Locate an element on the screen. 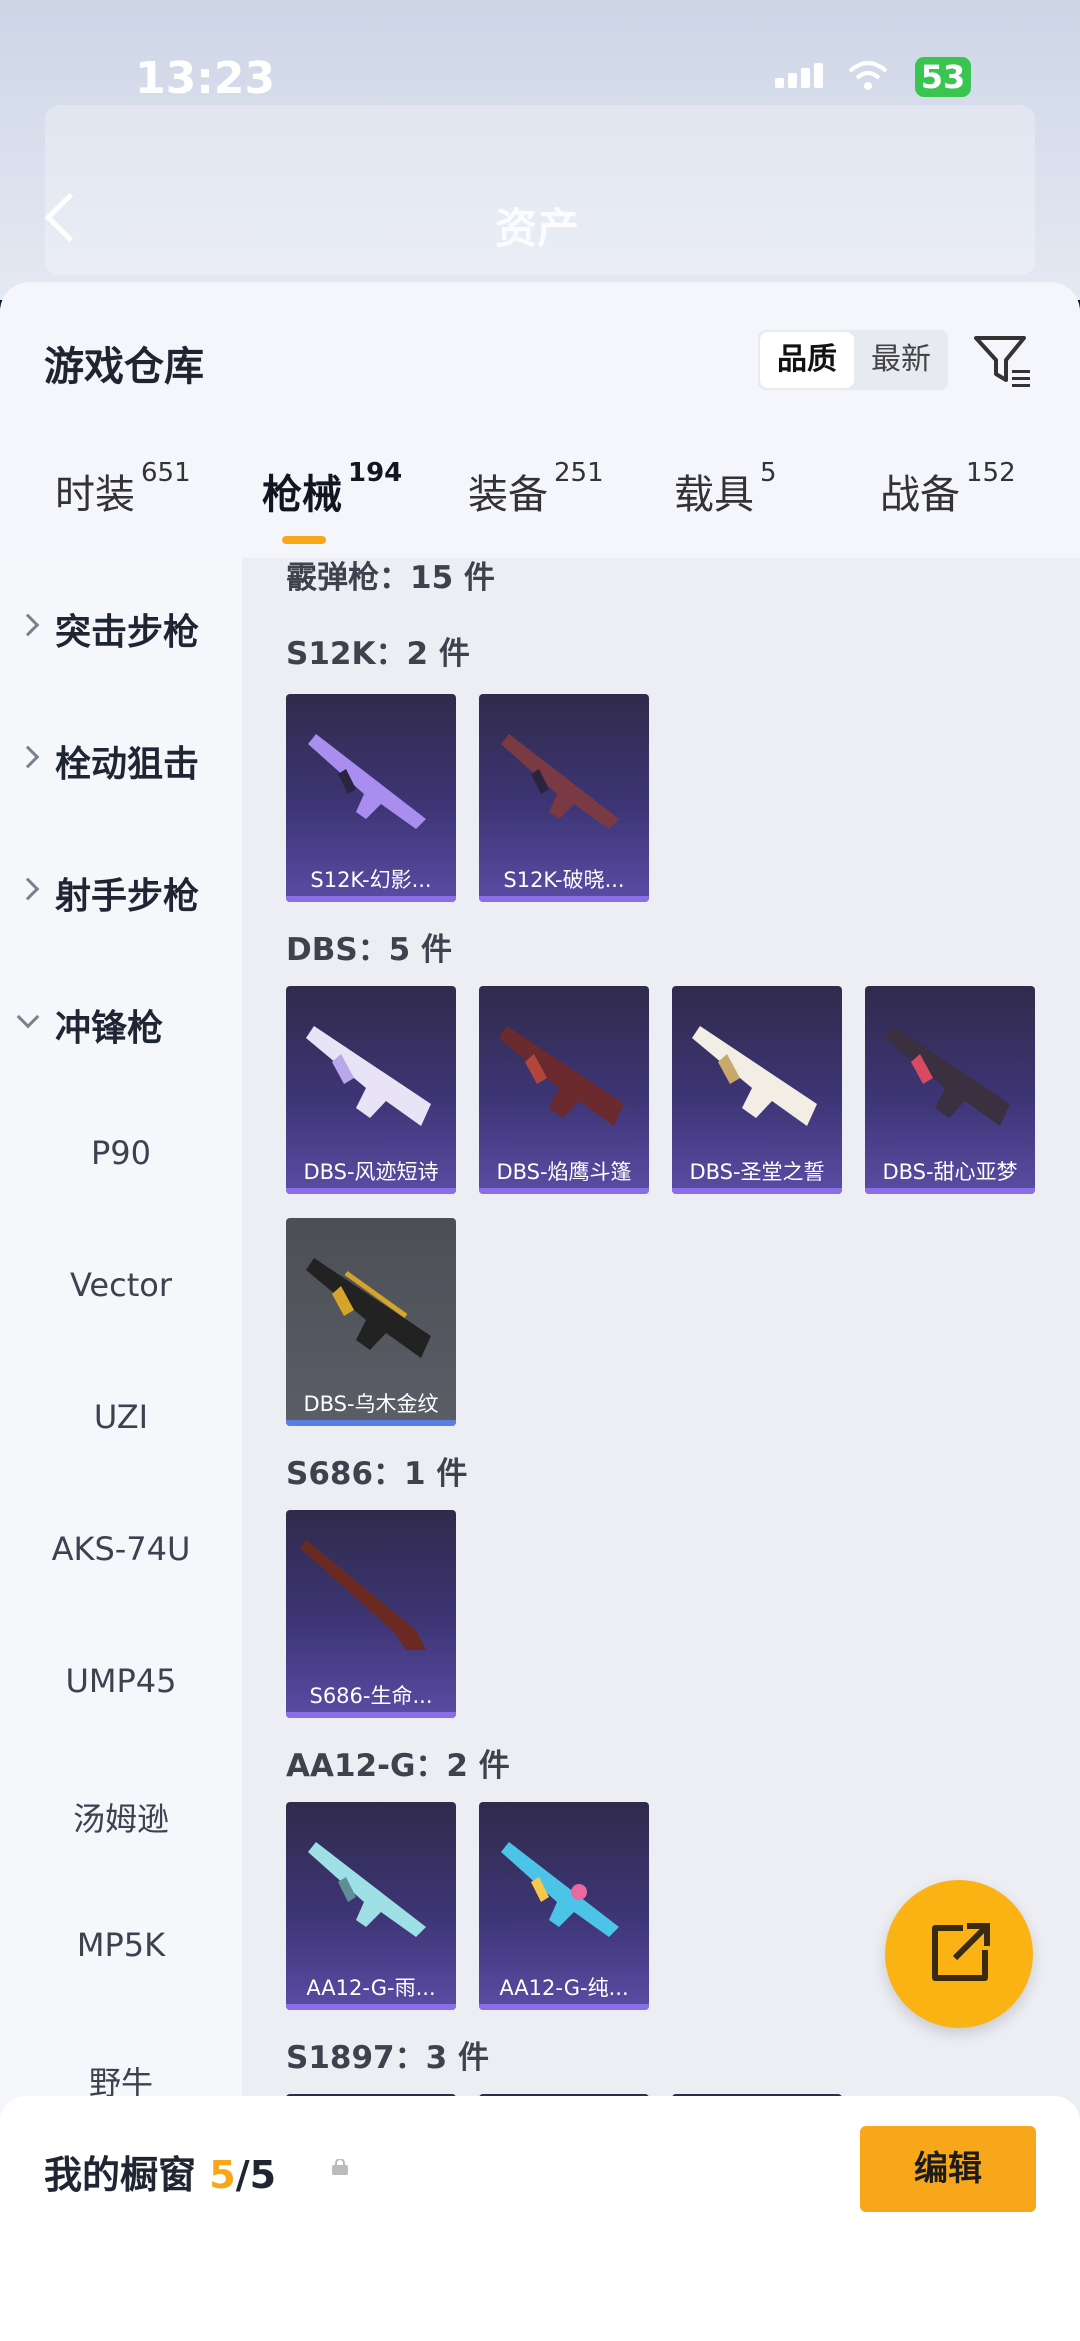  sidebar-item-label: 突击步枪 is located at coordinates (127, 632).